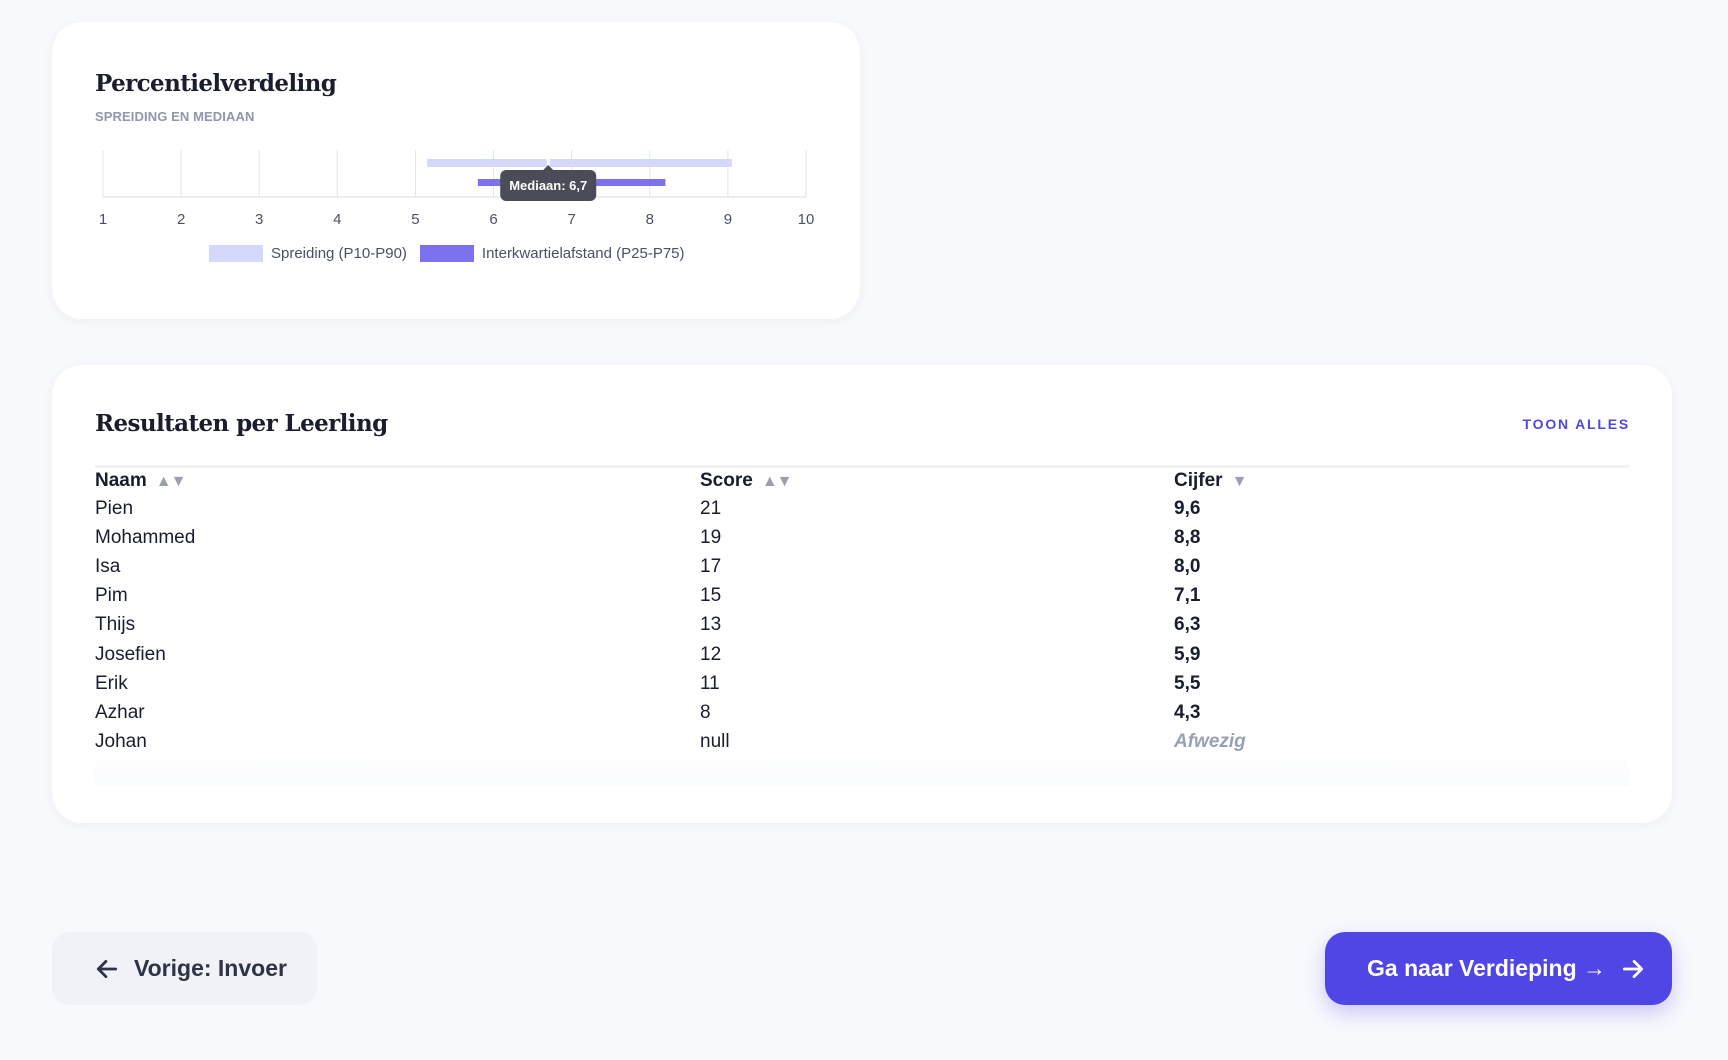  Describe the element at coordinates (1187, 508) in the screenshot. I see `student-grade: 9,6` at that location.